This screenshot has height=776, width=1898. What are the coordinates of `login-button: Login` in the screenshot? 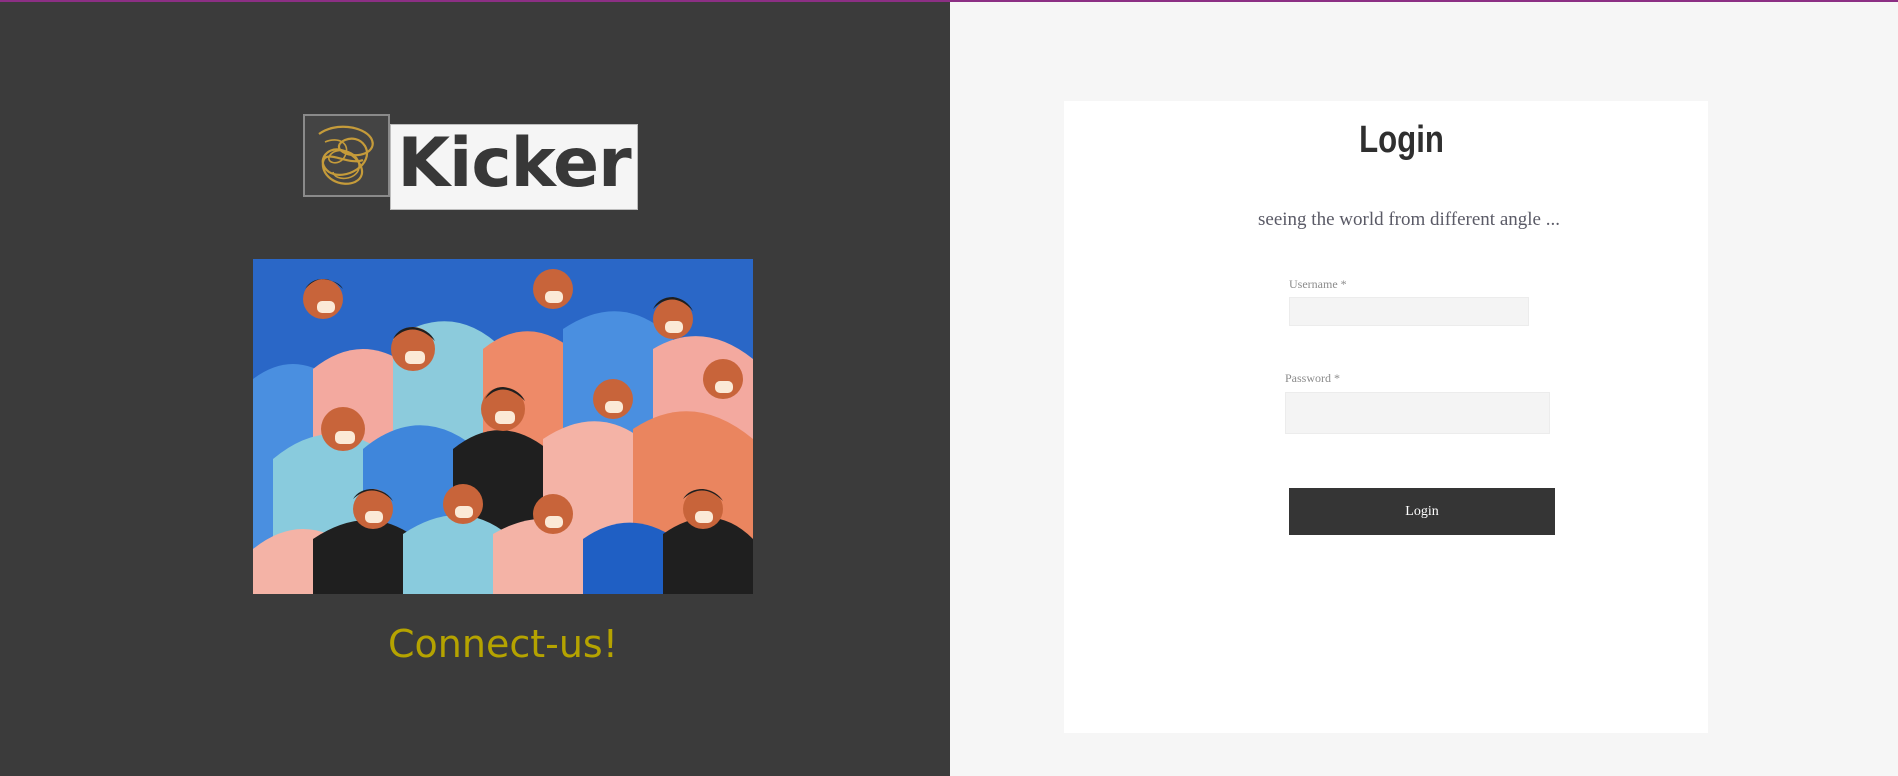 It's located at (1422, 511).